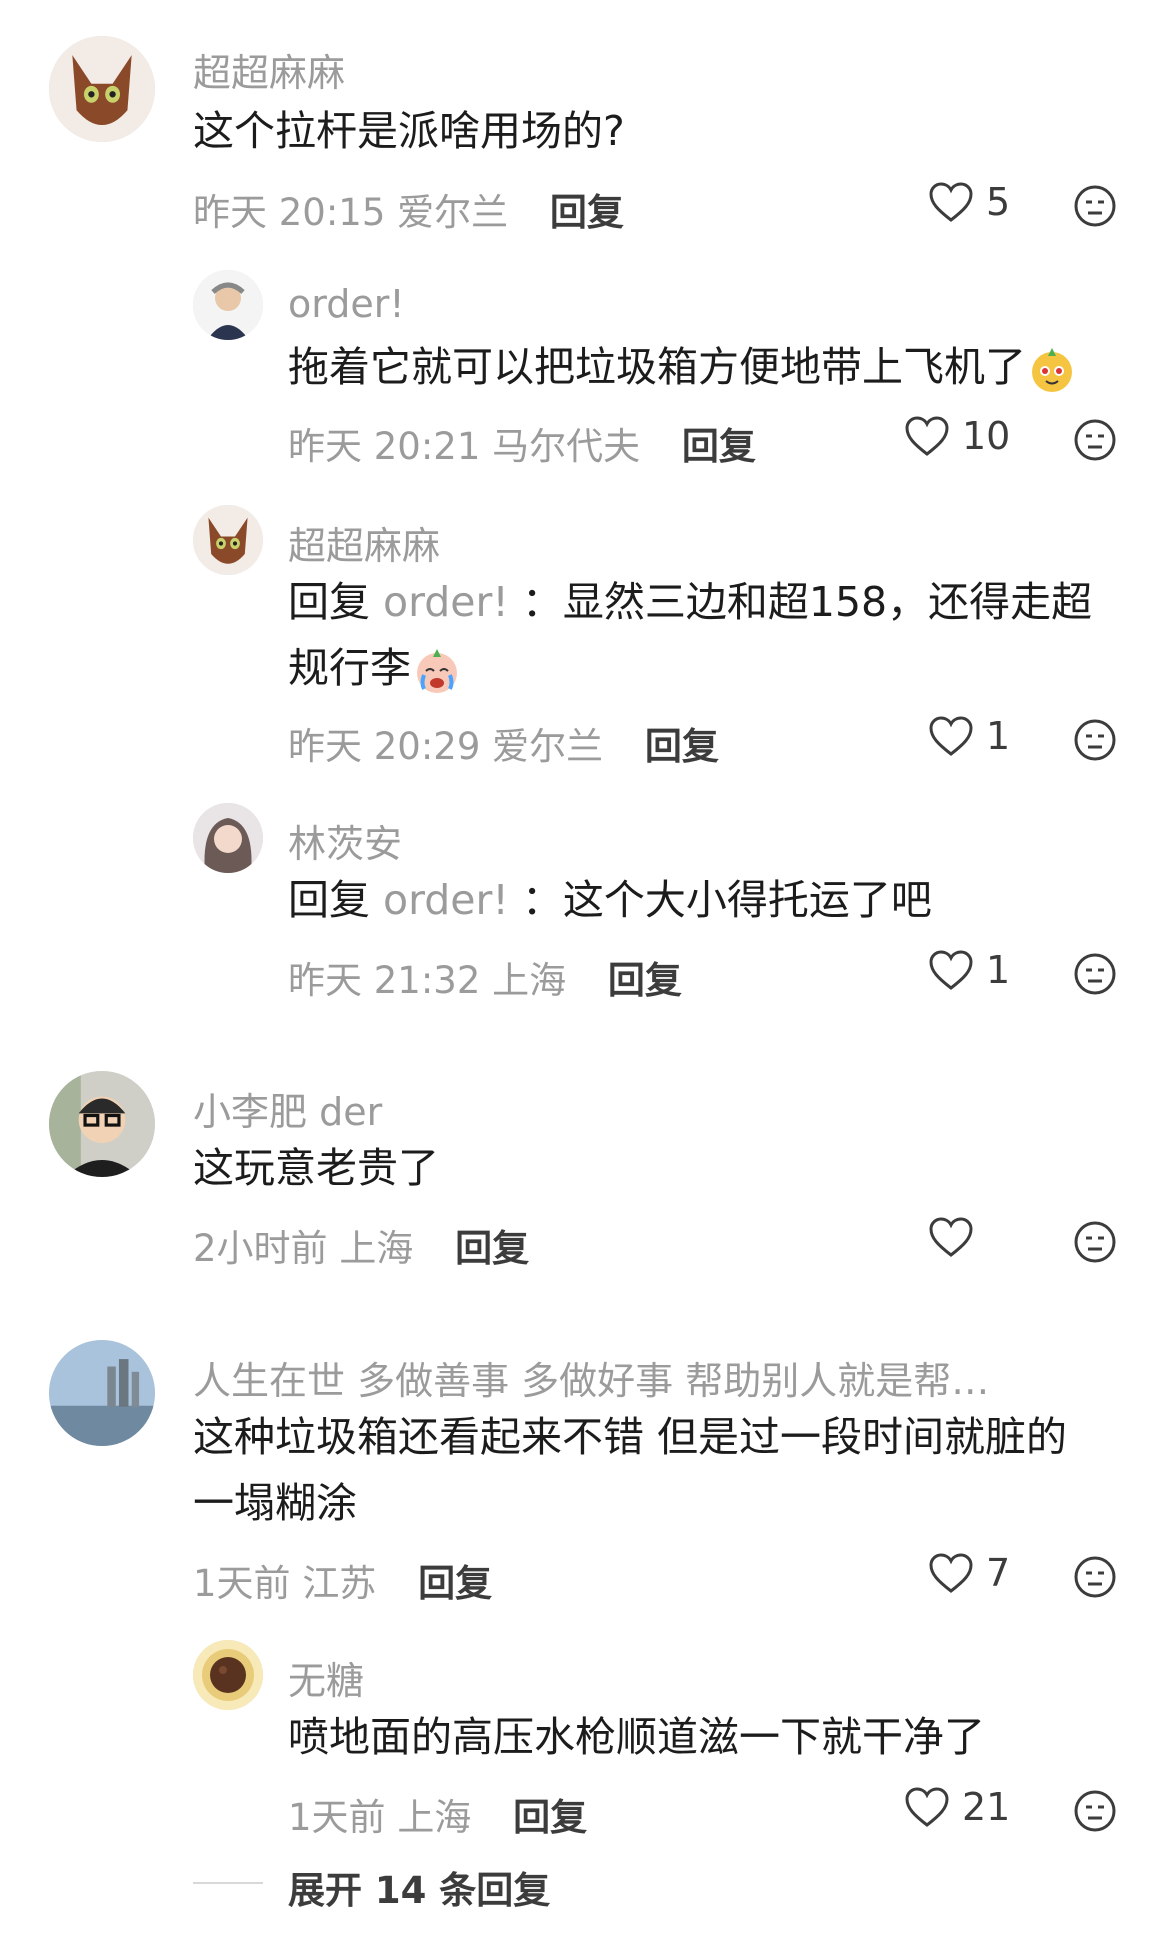 This screenshot has width=1170, height=1935. I want to click on comment-meta: 2小时前 上海 回复, so click(361, 1245).